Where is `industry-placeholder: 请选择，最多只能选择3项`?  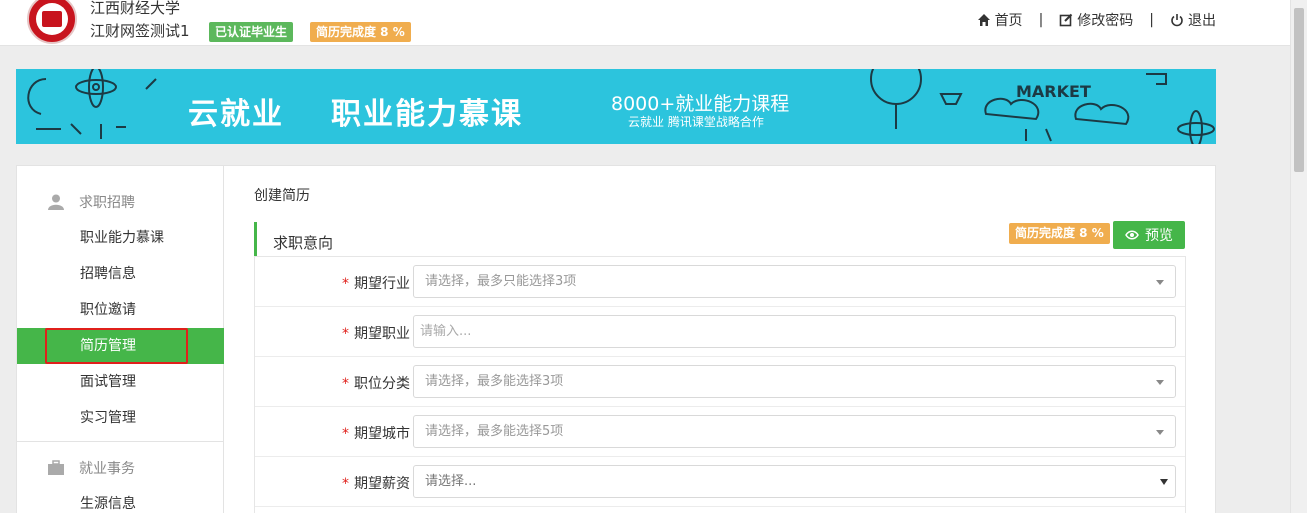 industry-placeholder: 请选择，最多只能选择3项 is located at coordinates (501, 281).